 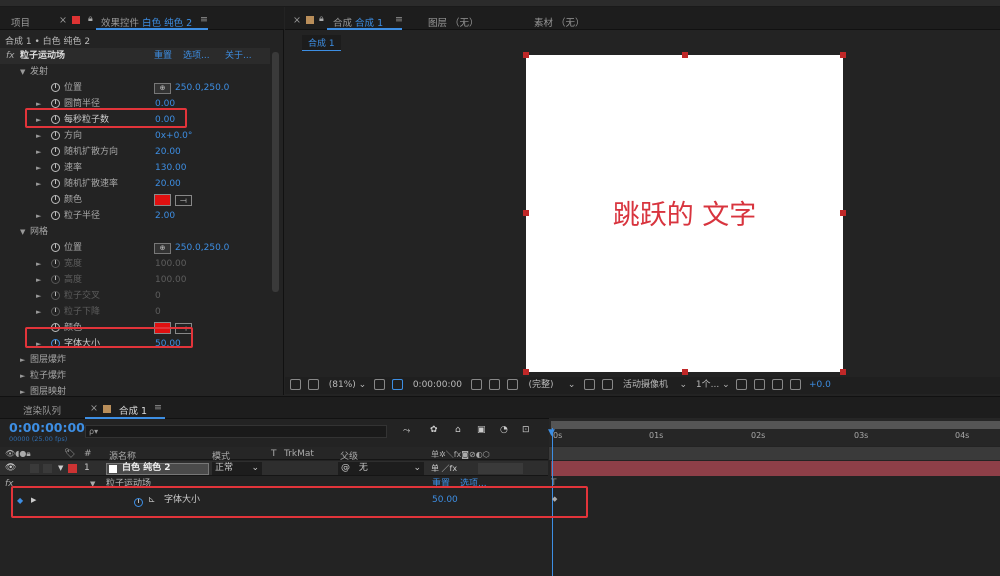 What do you see at coordinates (42, 410) in the screenshot?
I see `tab-render-queue: 渲染队列` at bounding box center [42, 410].